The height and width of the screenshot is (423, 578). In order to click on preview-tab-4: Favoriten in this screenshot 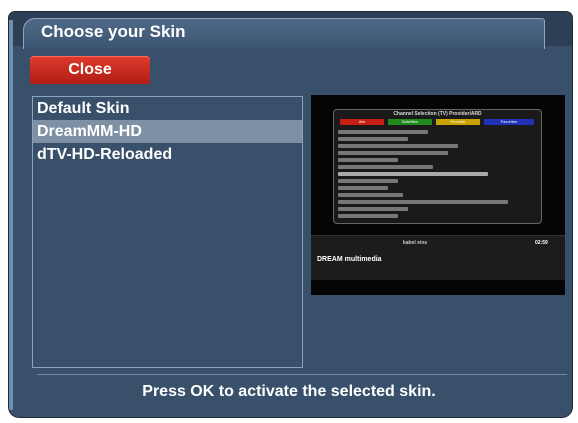, I will do `click(509, 122)`.